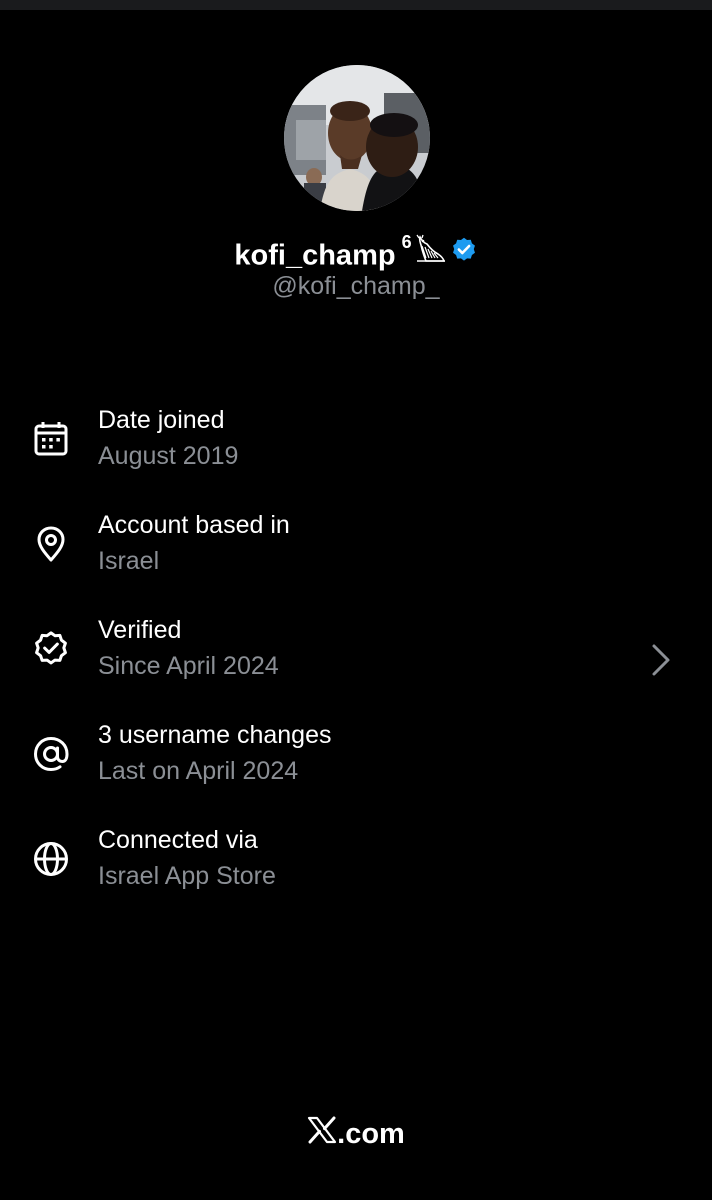 This screenshot has height=1200, width=712. What do you see at coordinates (356, 874) in the screenshot?
I see `info-item-connected-via: Connected via Israel App Store` at bounding box center [356, 874].